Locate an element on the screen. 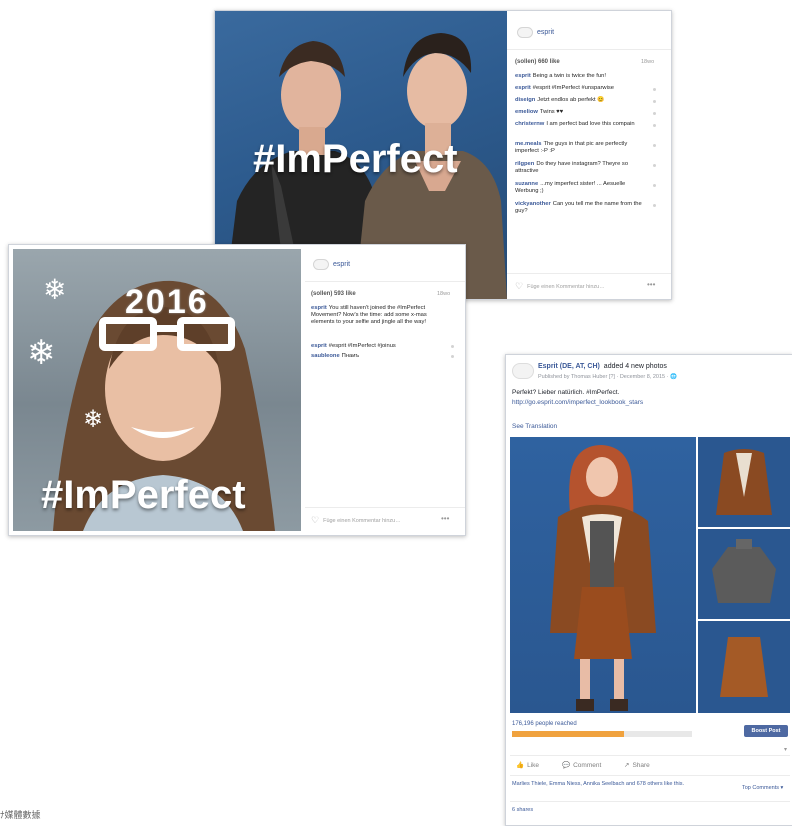 This screenshot has width=792, height=826. fb-thumb-skirt is located at coordinates (744, 667).